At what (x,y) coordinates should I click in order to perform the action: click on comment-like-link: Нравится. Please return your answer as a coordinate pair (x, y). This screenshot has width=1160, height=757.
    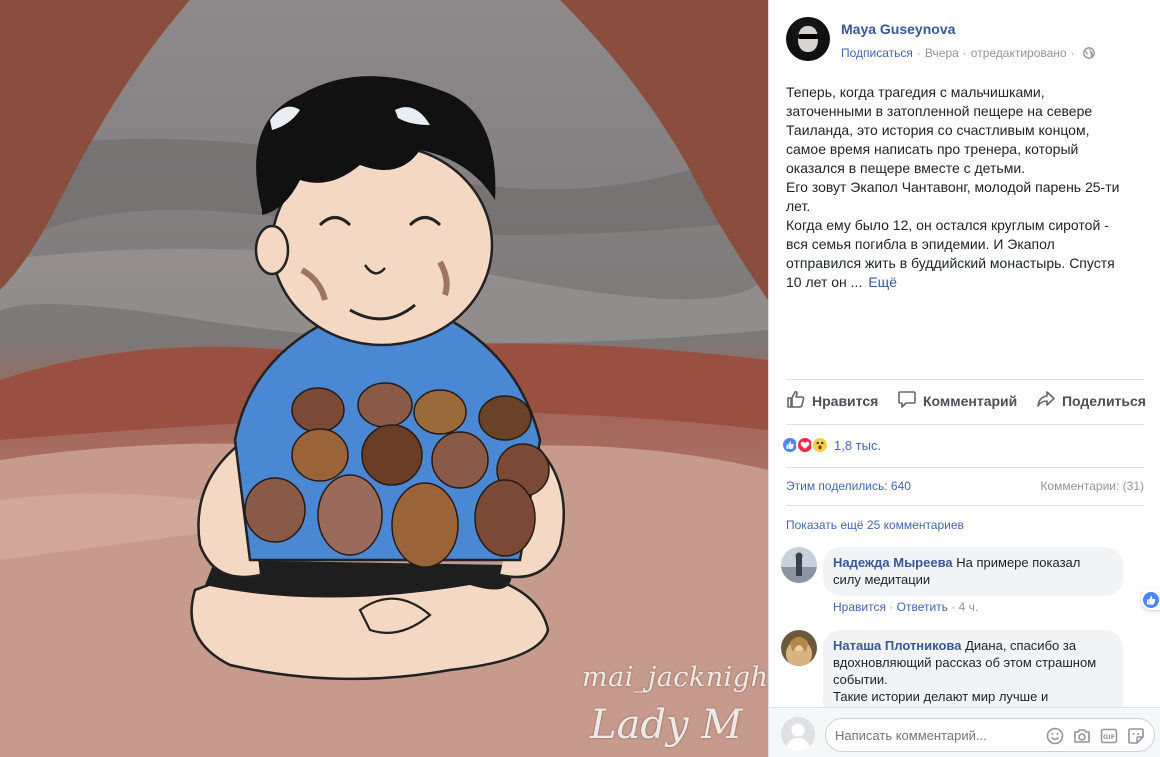
    Looking at the image, I should click on (859, 607).